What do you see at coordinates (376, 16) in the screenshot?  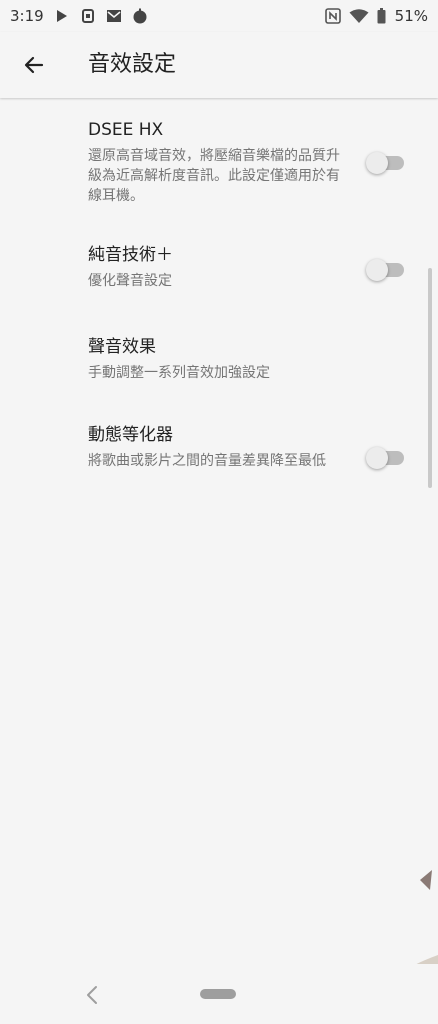 I see `status-right: 51%` at bounding box center [376, 16].